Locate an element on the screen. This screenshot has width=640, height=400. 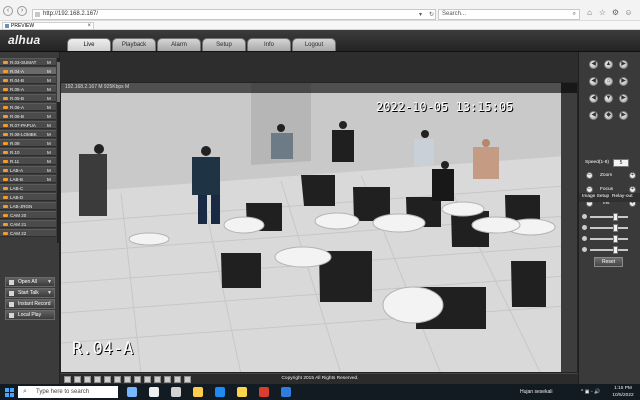
channel-item-r-11: R.11 M is located at coordinates (28, 161).